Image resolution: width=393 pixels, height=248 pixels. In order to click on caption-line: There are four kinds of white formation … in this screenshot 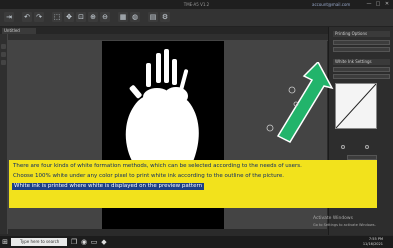, I will do `click(157, 166)`.